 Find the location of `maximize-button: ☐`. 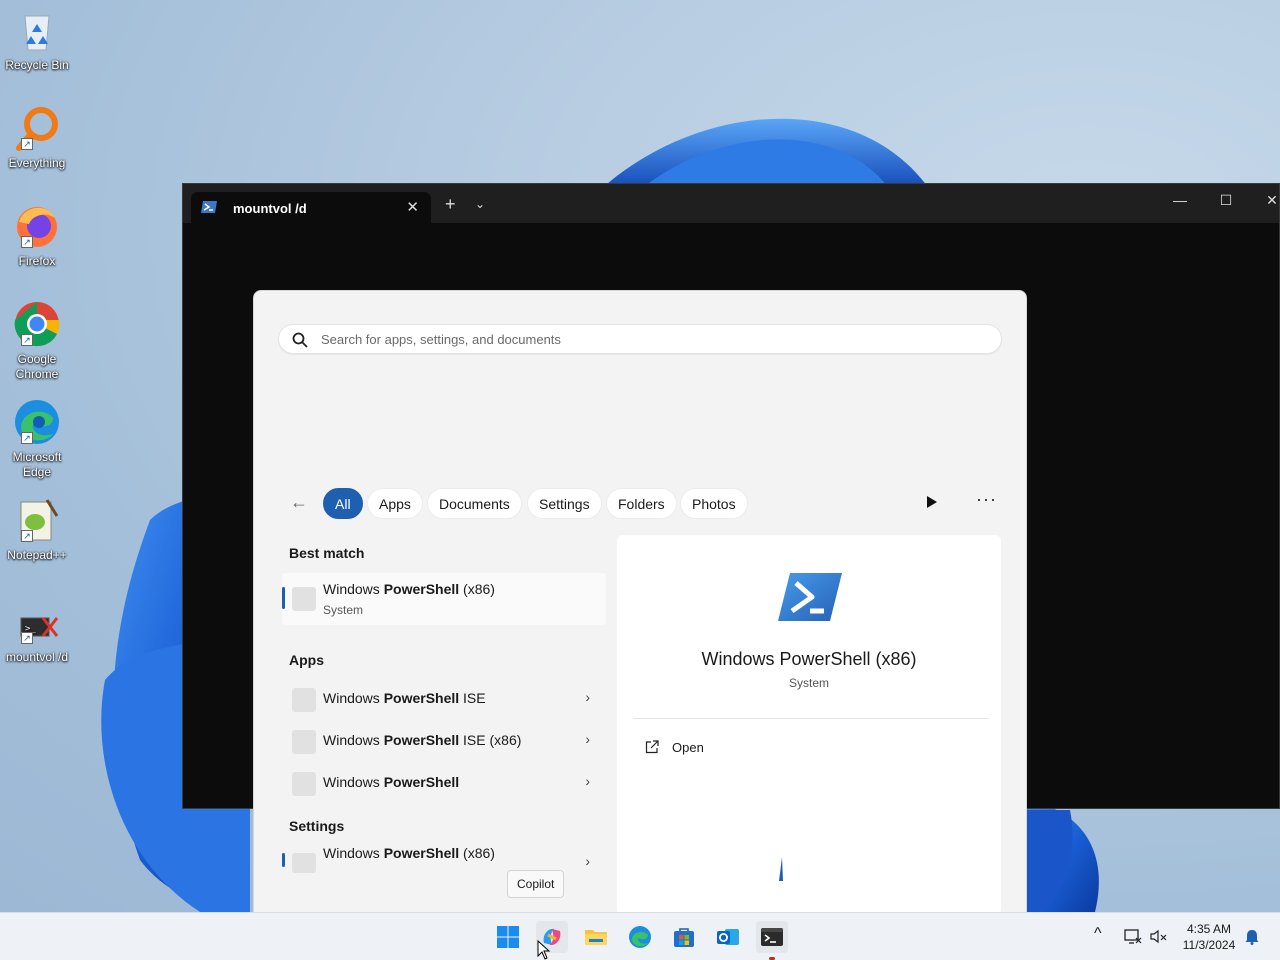

maximize-button: ☐ is located at coordinates (1226, 200).